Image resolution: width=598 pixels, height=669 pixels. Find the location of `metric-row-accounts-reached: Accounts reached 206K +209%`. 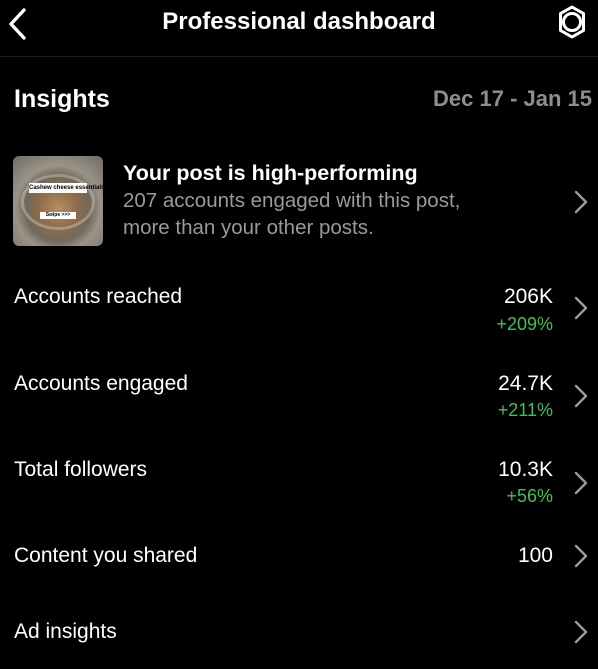

metric-row-accounts-reached: Accounts reached 206K +209% is located at coordinates (299, 313).